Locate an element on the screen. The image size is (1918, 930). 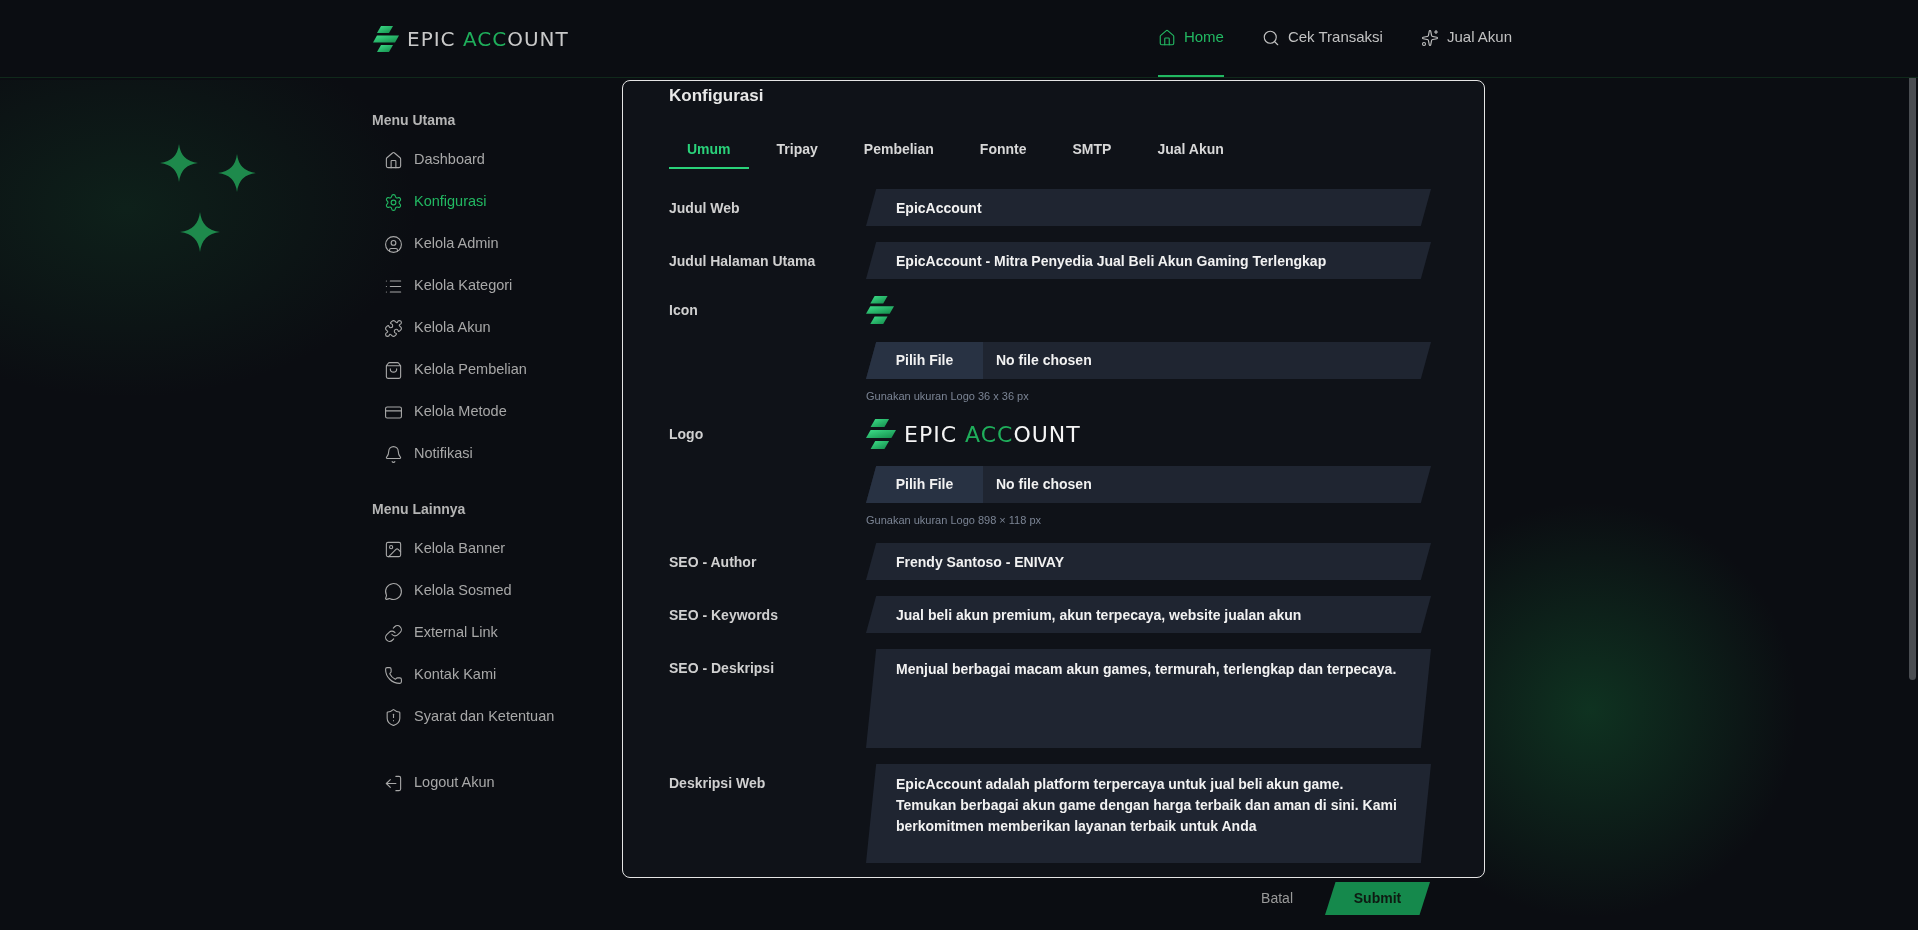
nav-link: Cek Transaksi is located at coordinates (1322, 38).